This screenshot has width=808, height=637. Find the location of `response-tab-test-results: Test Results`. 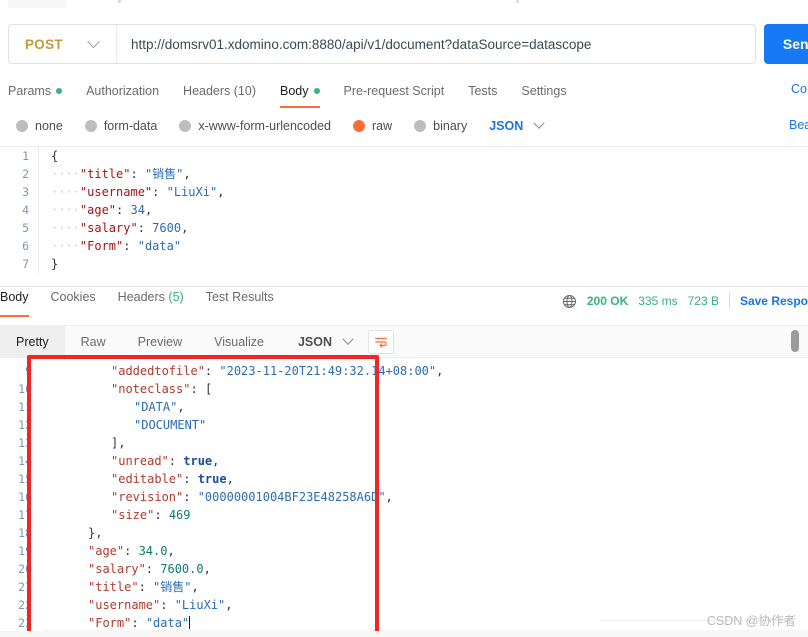

response-tab-test-results: Test Results is located at coordinates (240, 302).